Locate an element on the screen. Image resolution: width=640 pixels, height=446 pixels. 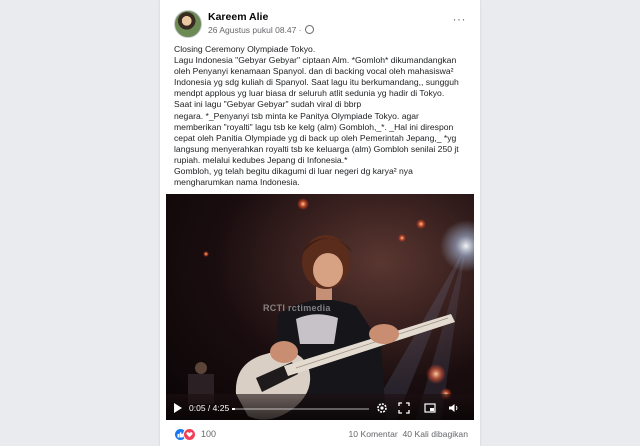
avatar is located at coordinates (188, 24).